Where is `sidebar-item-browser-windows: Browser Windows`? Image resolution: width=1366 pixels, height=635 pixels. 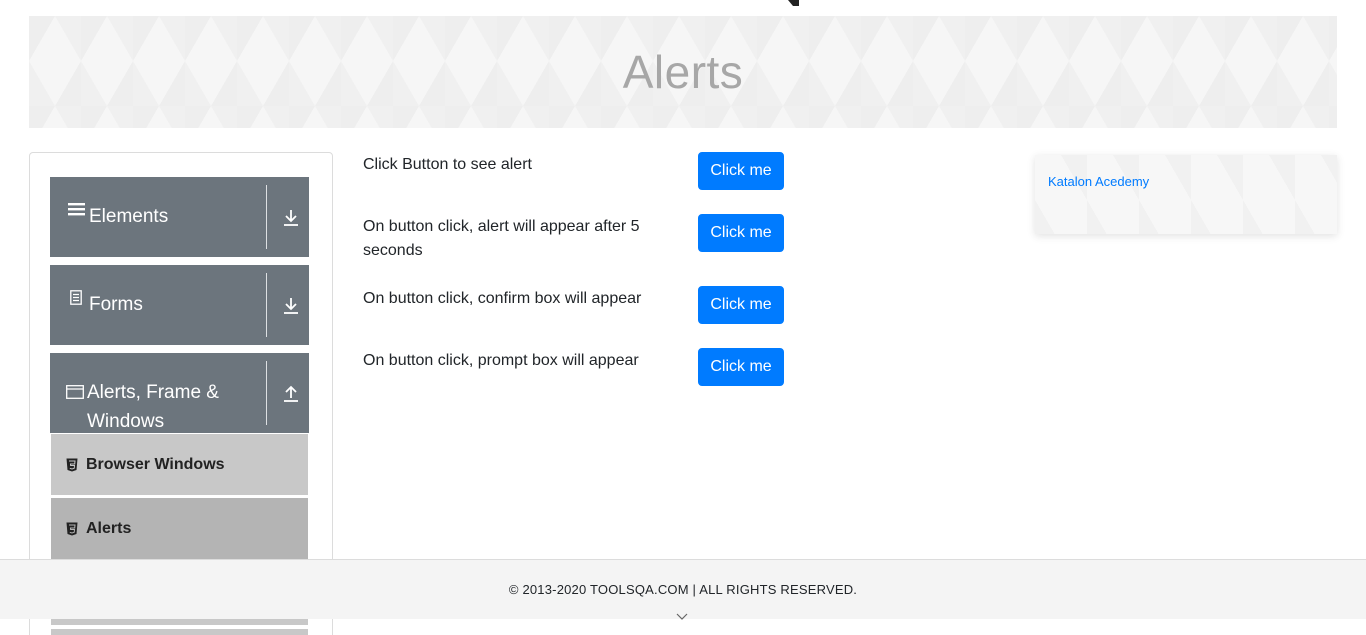
sidebar-item-browser-windows: Browser Windows is located at coordinates (179, 465).